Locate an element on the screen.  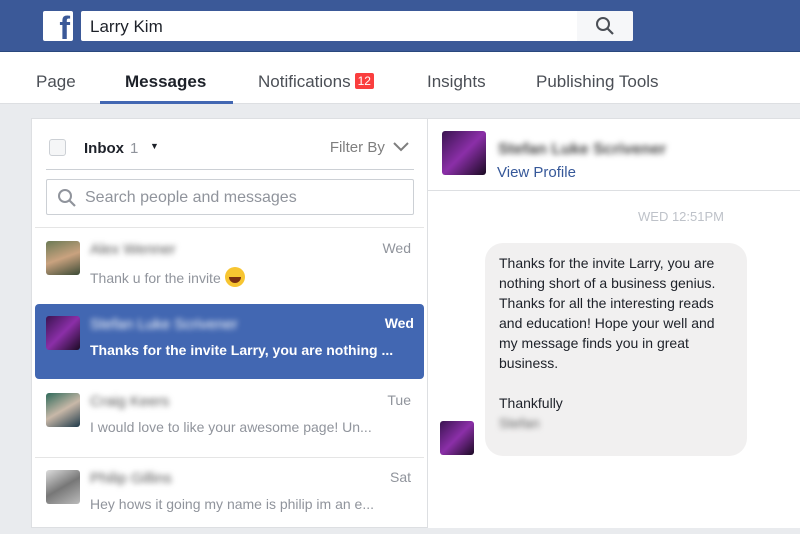
search-input: Larry Kim is located at coordinates (126, 27).